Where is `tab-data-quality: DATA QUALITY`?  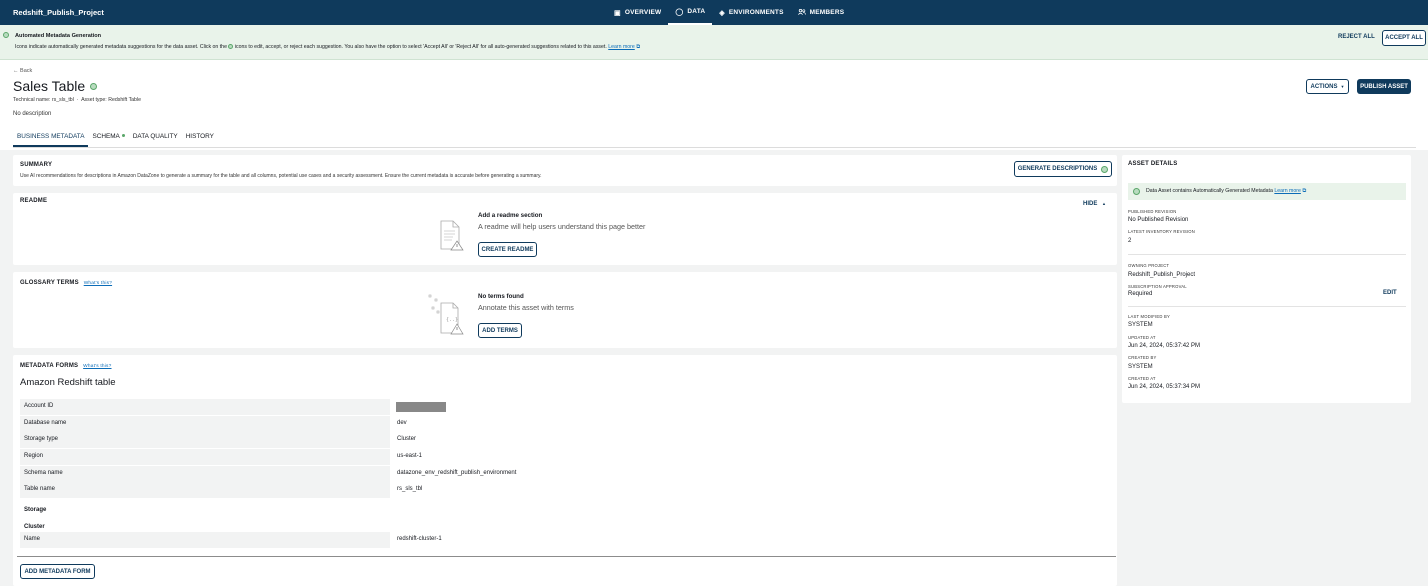 tab-data-quality: DATA QUALITY is located at coordinates (155, 139).